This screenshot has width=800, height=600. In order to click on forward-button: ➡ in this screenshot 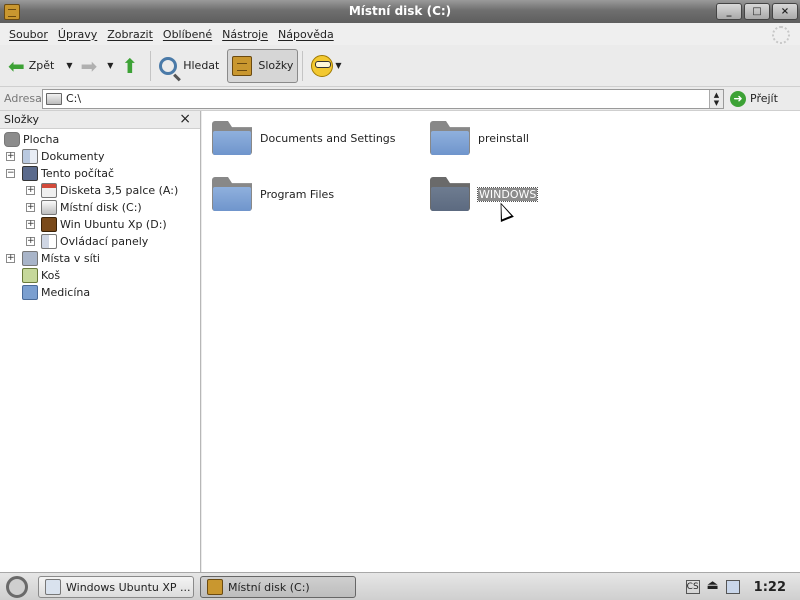, I will do `click(91, 66)`.